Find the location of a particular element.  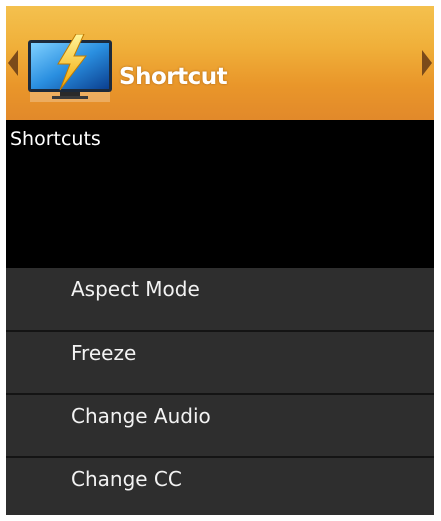

menu-item-change-audio: Change Audio is located at coordinates (220, 426).